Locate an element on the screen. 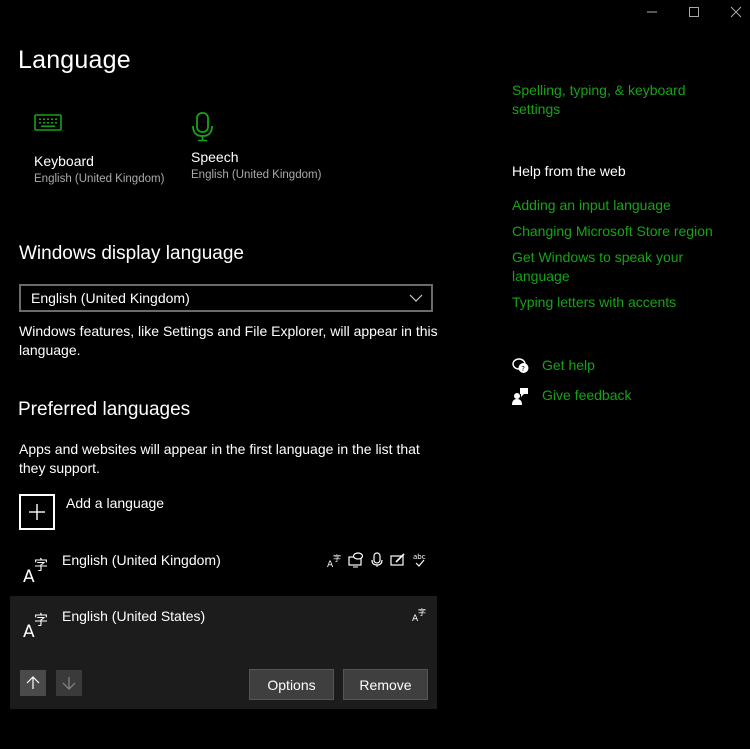  remove-button: Remove is located at coordinates (385, 684).